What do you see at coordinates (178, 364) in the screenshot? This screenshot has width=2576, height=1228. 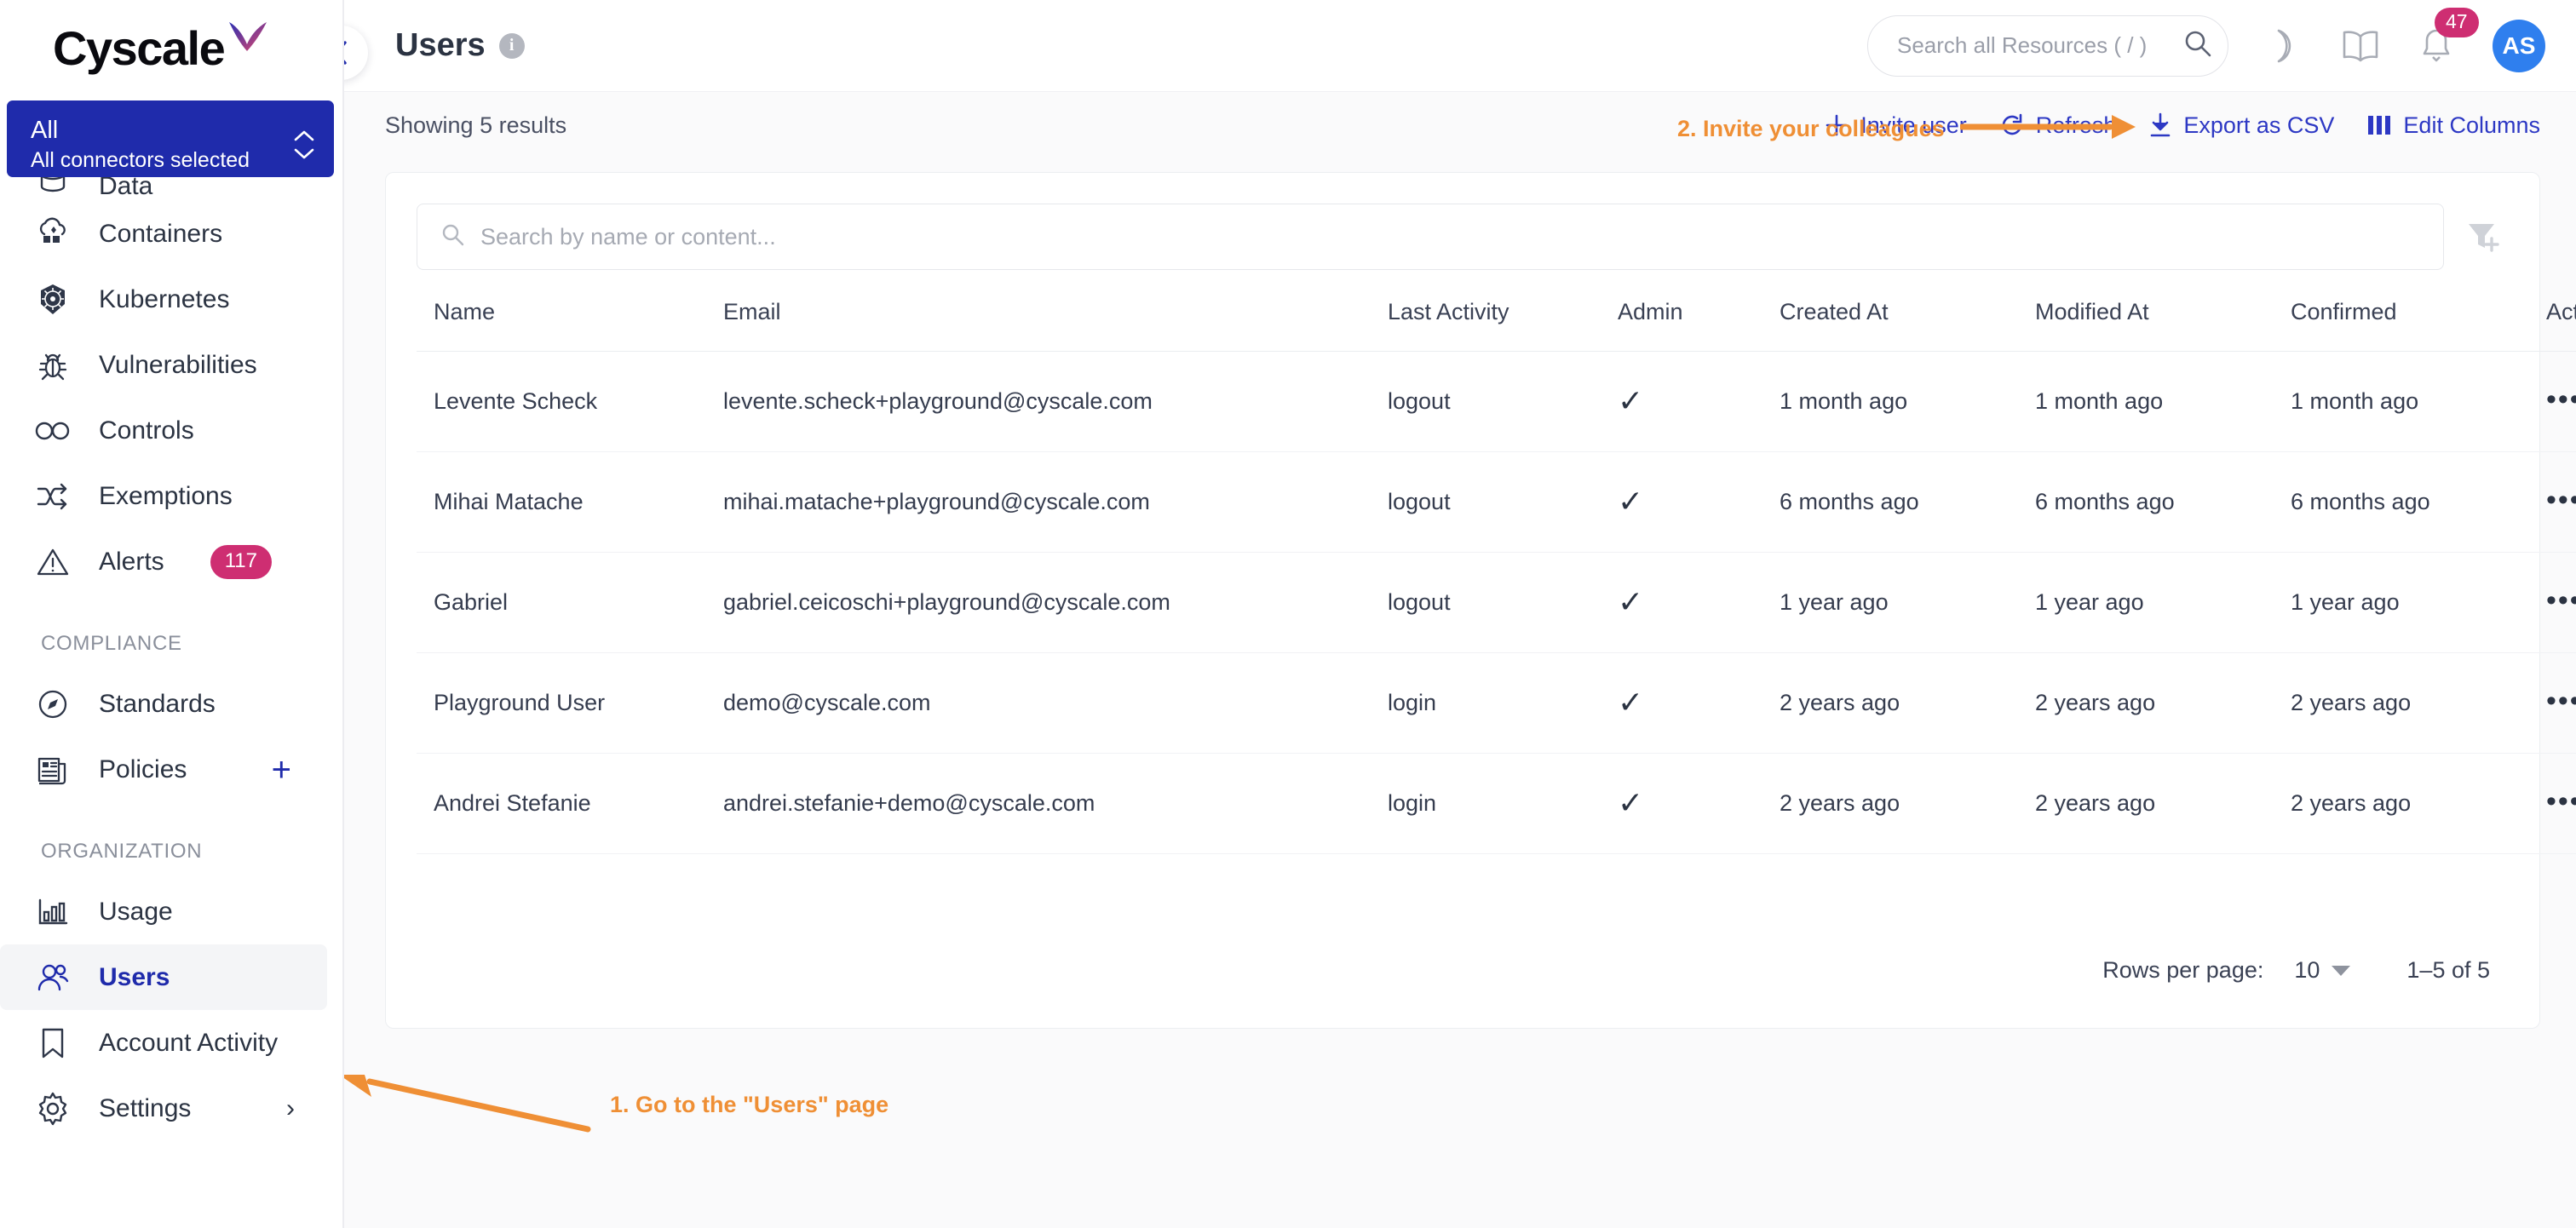 I see `sidebar-item-label: Vulnerabilities` at bounding box center [178, 364].